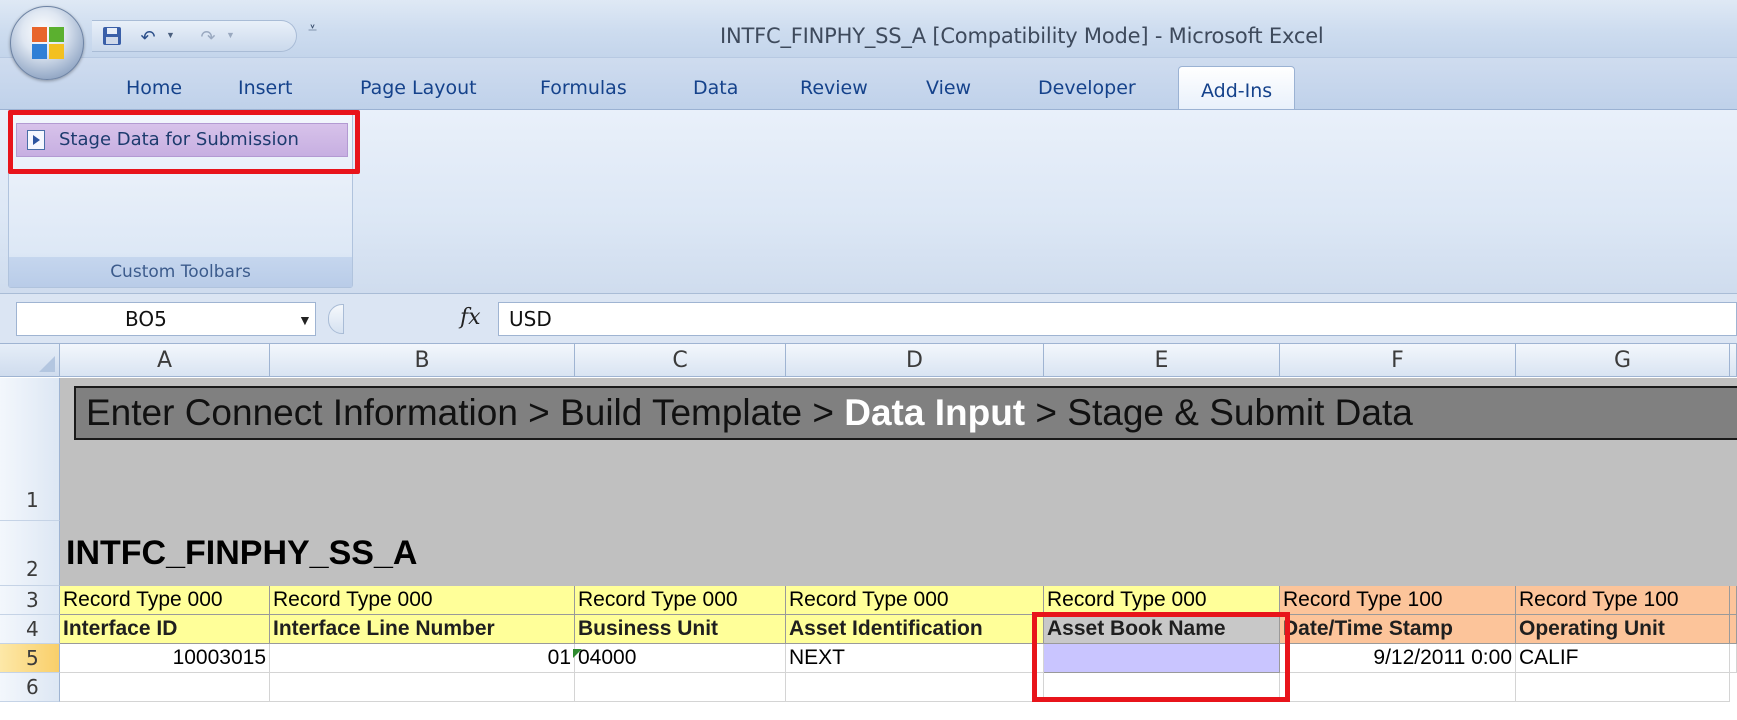 The width and height of the screenshot is (1737, 720). I want to click on quick-access-toolbar: ↶ ▼ ↷ ▼, so click(194, 36).